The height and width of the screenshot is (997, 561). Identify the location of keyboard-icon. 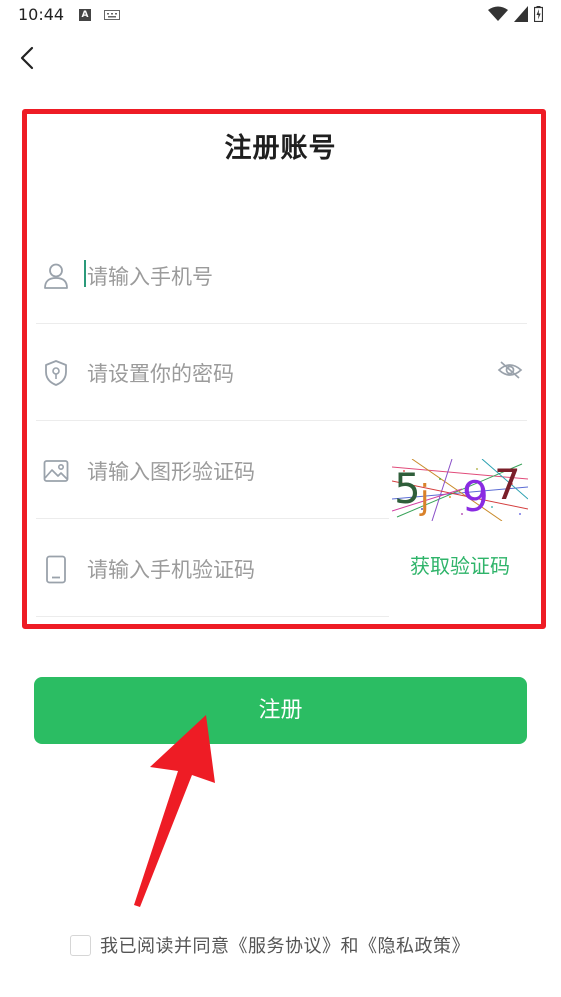
(112, 15).